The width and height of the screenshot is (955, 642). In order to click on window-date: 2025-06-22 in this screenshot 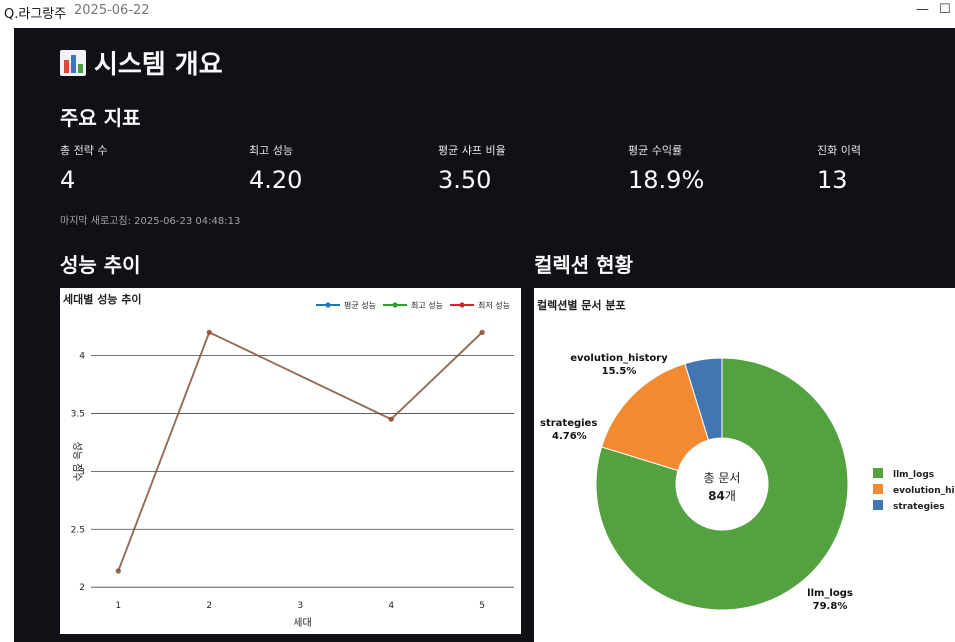, I will do `click(112, 10)`.